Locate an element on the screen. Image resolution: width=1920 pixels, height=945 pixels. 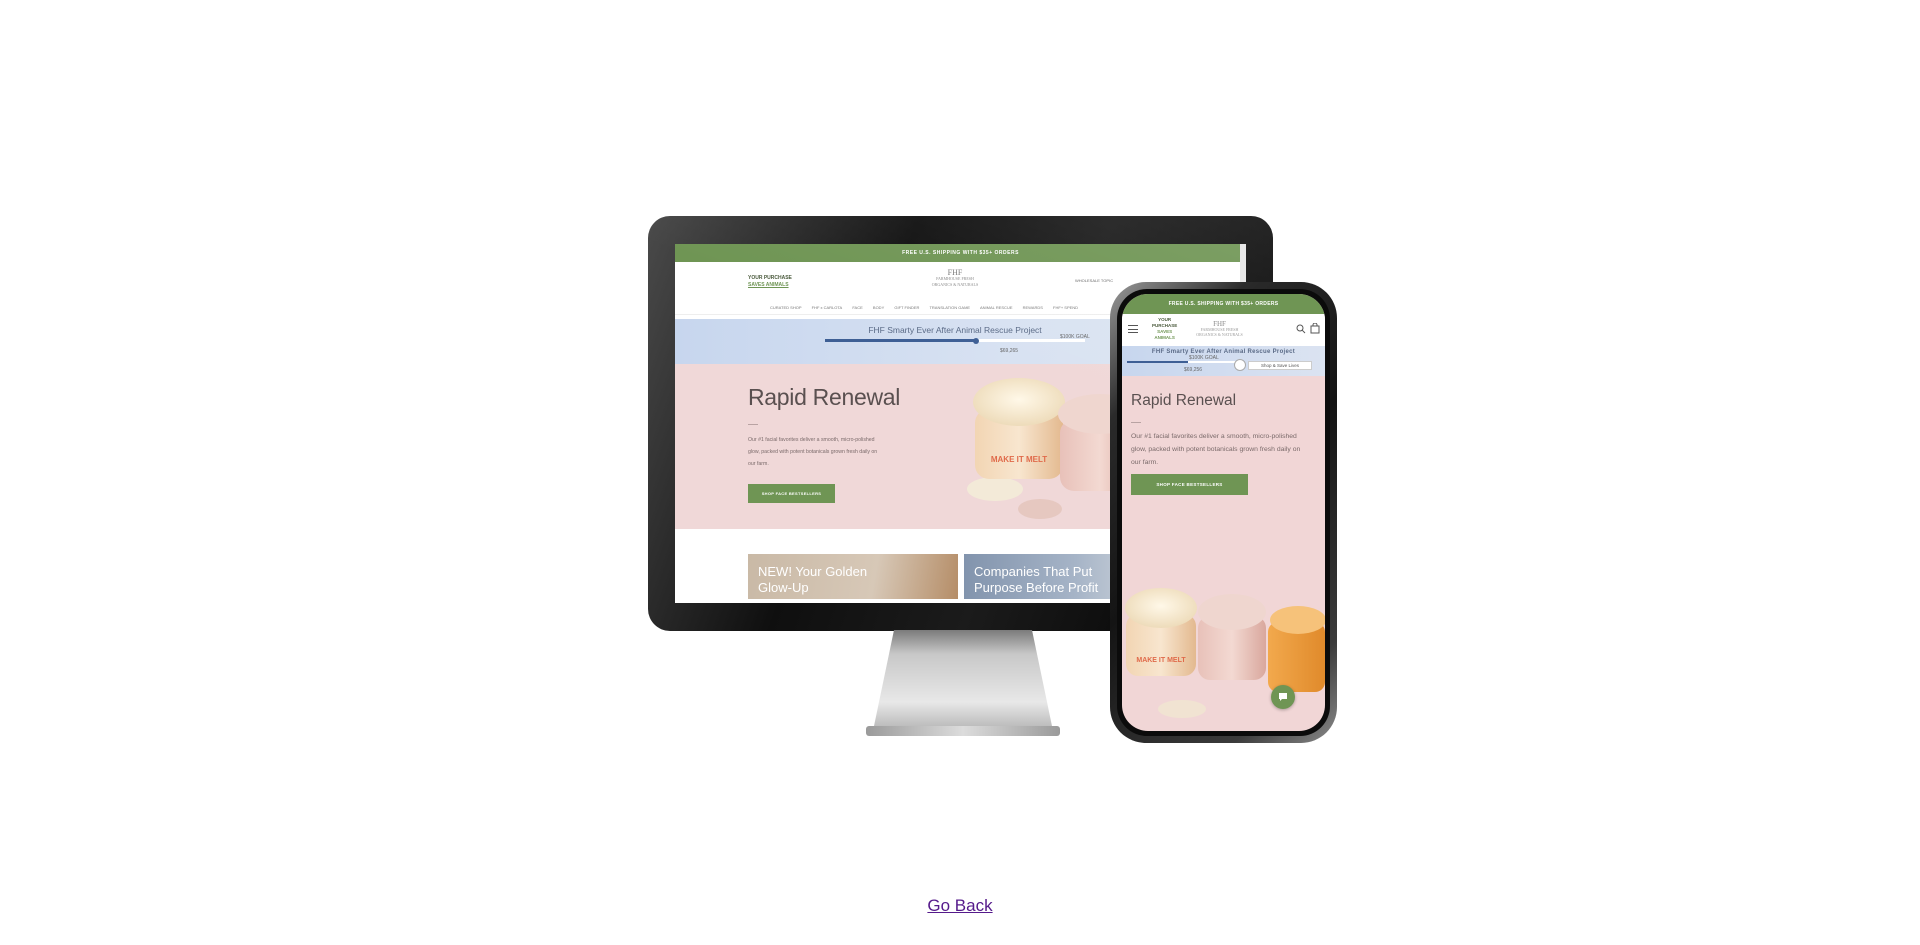
product-jars-image: MAKE IT MELT is located at coordinates (1225, 653).